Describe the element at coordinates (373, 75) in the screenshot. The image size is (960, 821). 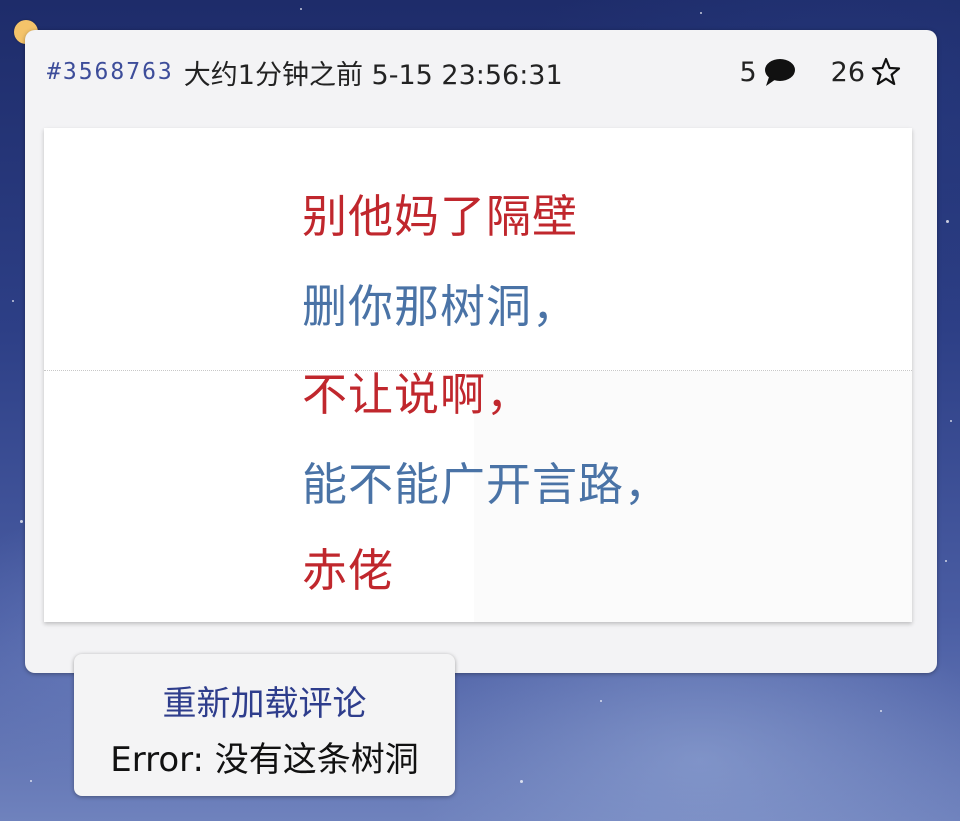
I see `post-time: 大约1分钟之前 5-15 23:56:31` at that location.